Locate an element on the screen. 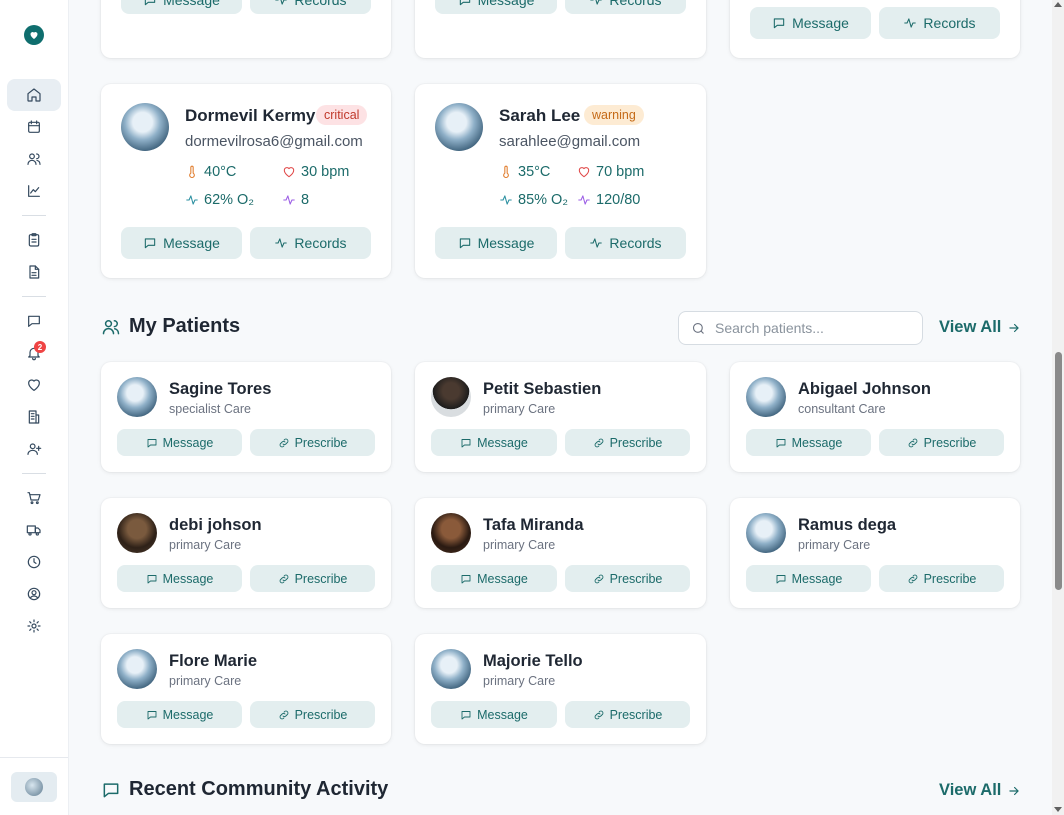 This screenshot has width=1064, height=815. calendar-icon is located at coordinates (34, 127).